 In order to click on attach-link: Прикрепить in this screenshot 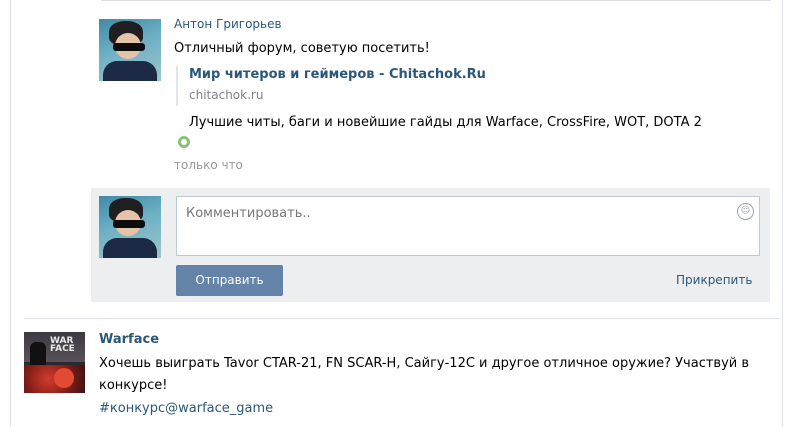, I will do `click(714, 280)`.